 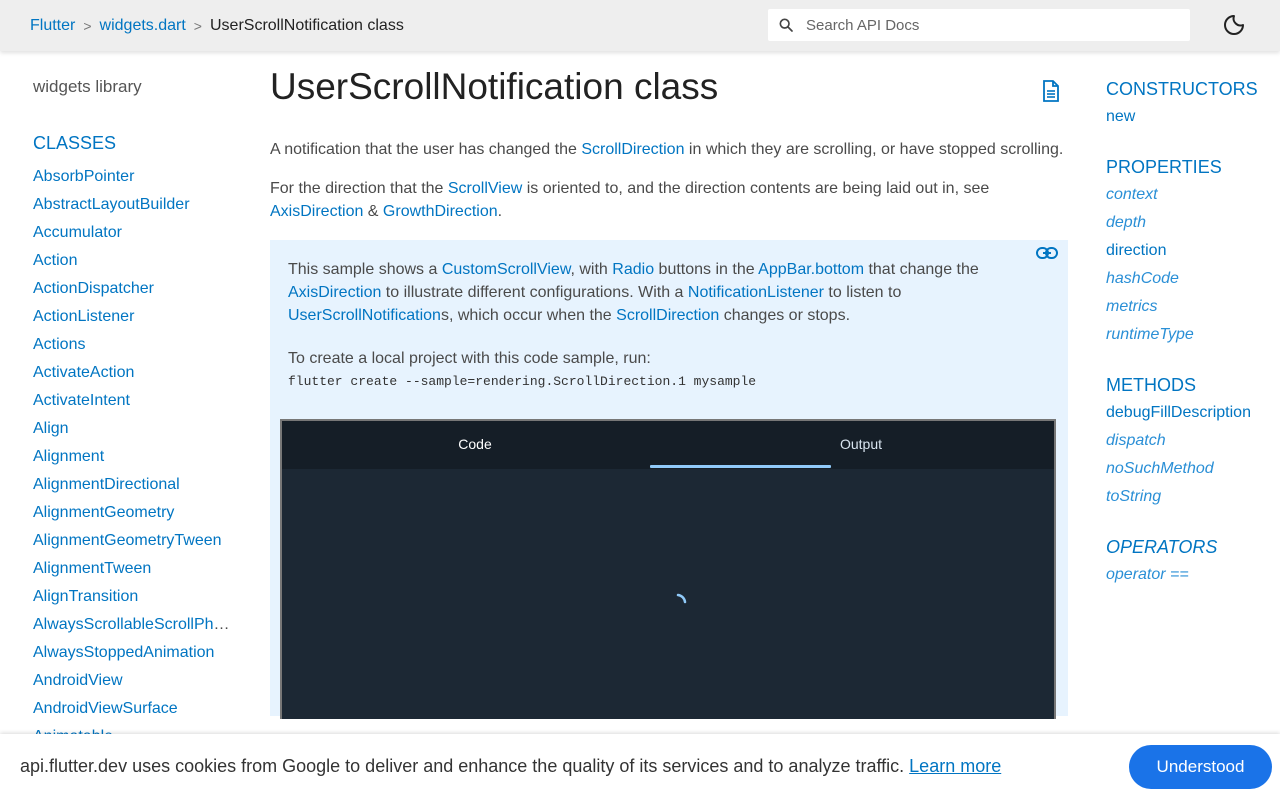 What do you see at coordinates (1178, 412) in the screenshot?
I see `member-link: debugFillDescription` at bounding box center [1178, 412].